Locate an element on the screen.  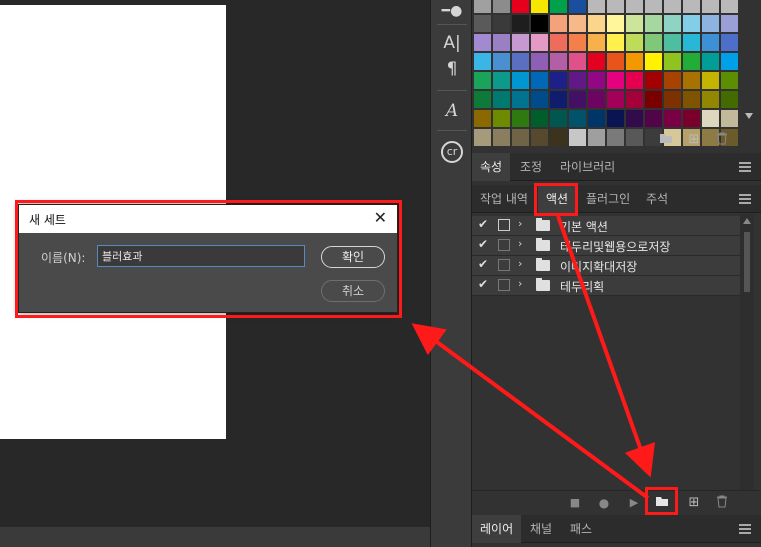
tab-channels: 채널 is located at coordinates (541, 529).